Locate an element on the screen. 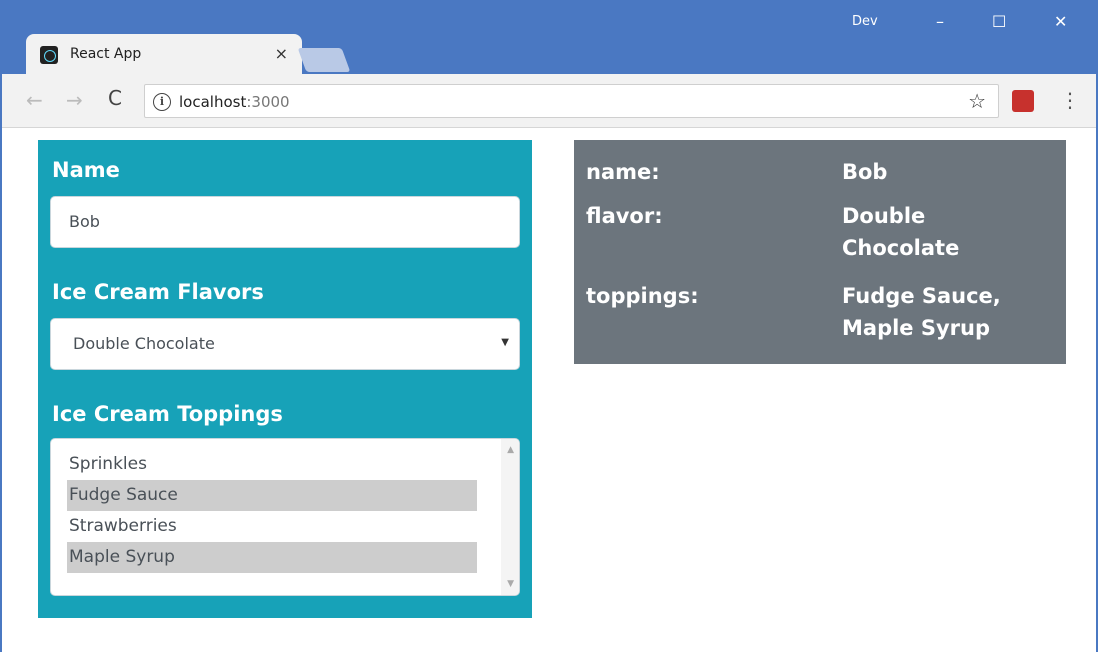 The image size is (1098, 652). address-bar: i localhost:3000 ☆ is located at coordinates (571, 101).